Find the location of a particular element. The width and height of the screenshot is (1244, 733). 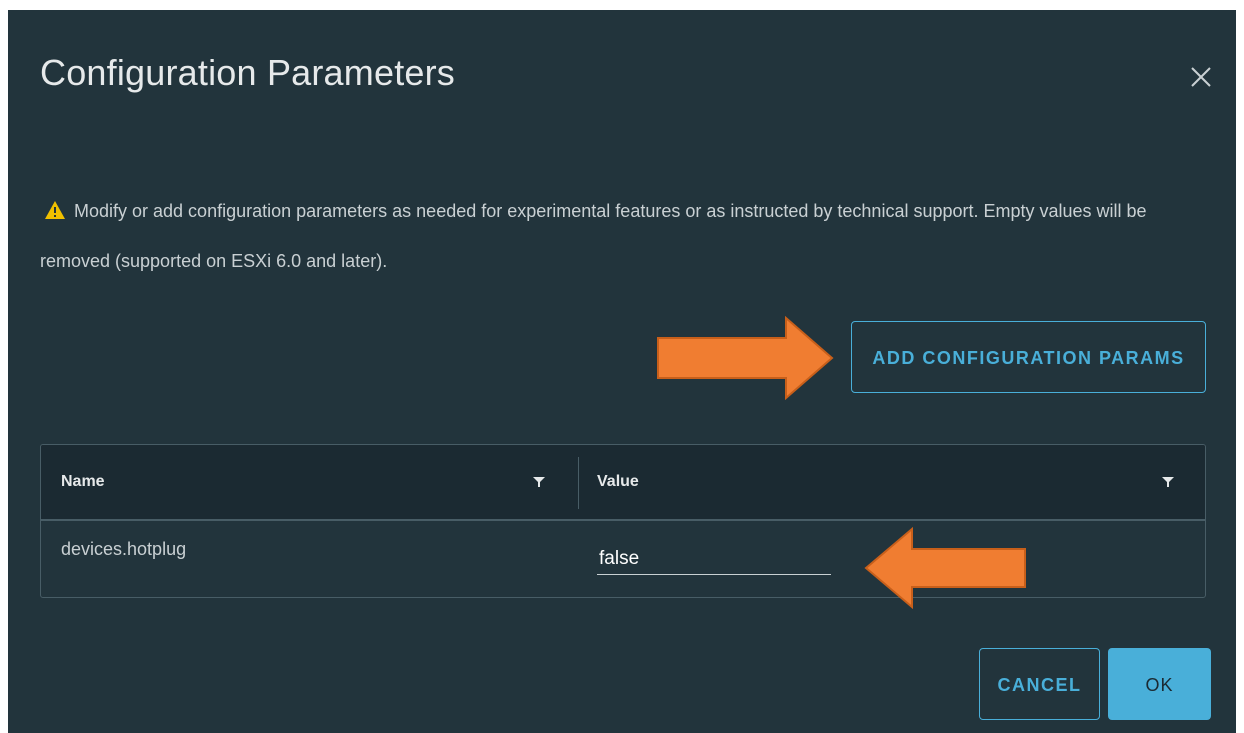

ok-button: OK is located at coordinates (1159, 684).